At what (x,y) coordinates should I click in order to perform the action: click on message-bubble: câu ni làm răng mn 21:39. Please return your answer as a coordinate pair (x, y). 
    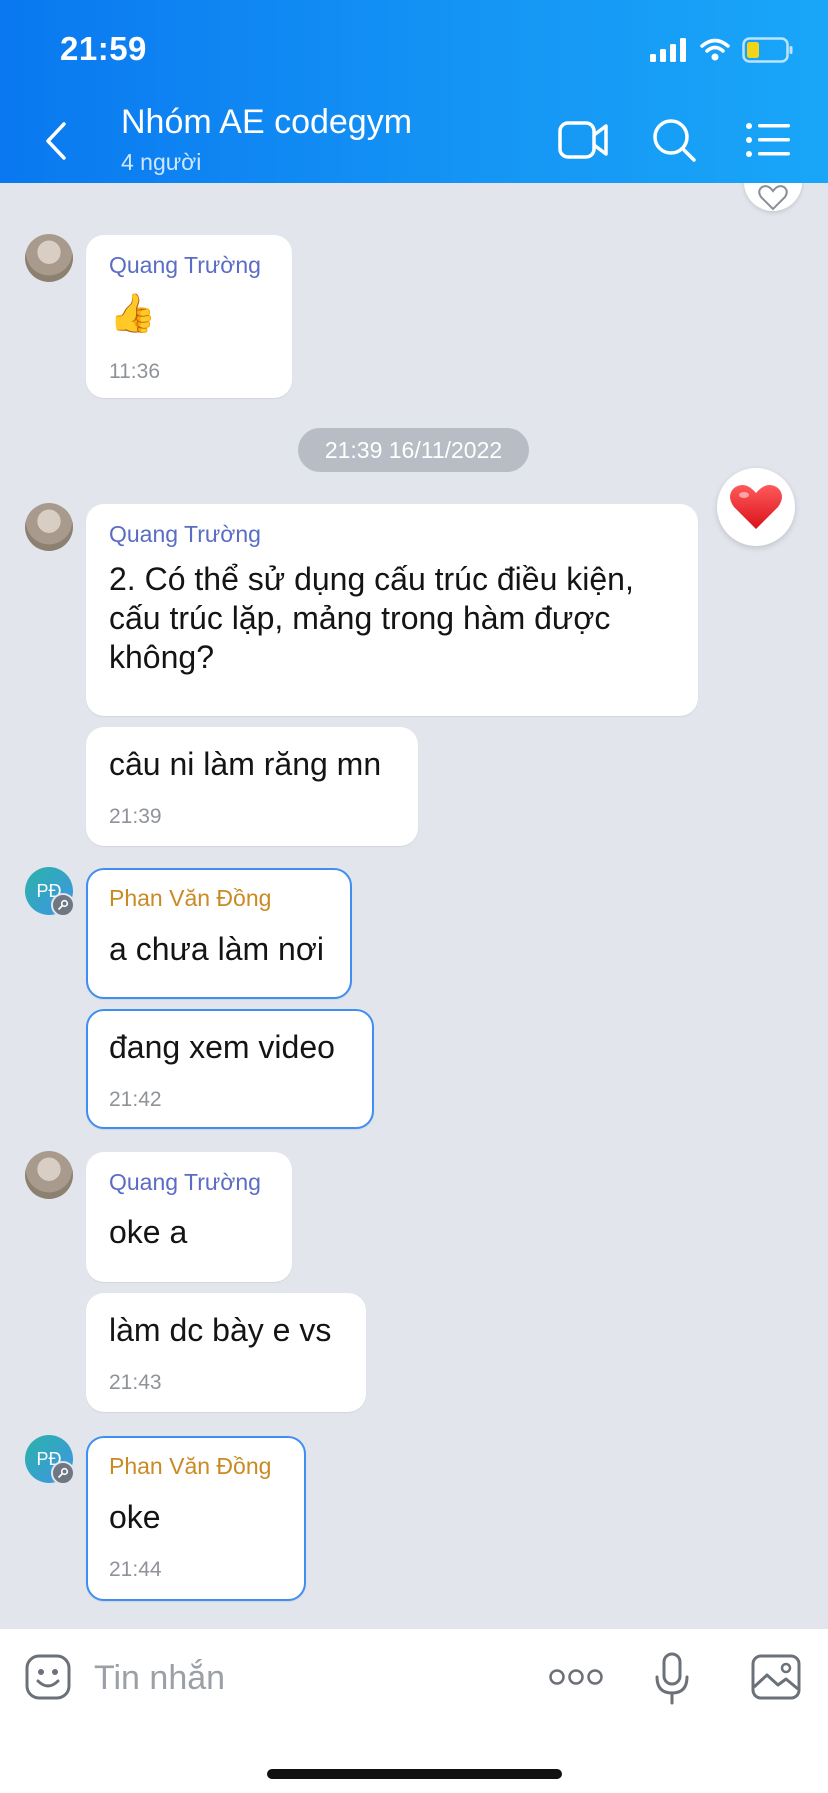
    Looking at the image, I should click on (252, 786).